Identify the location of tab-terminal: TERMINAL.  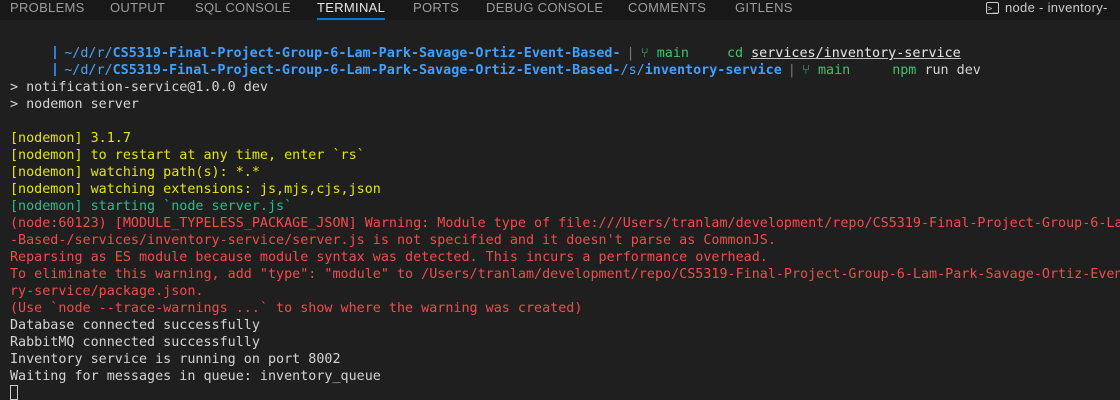
(351, 10).